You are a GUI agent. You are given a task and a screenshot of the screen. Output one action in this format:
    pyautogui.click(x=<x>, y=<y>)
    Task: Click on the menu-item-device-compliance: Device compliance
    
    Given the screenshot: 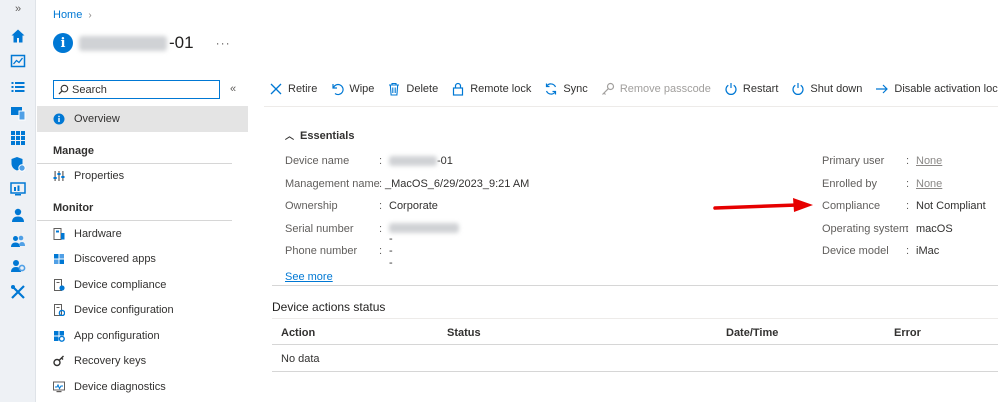 What is the action you would take?
    pyautogui.click(x=142, y=285)
    